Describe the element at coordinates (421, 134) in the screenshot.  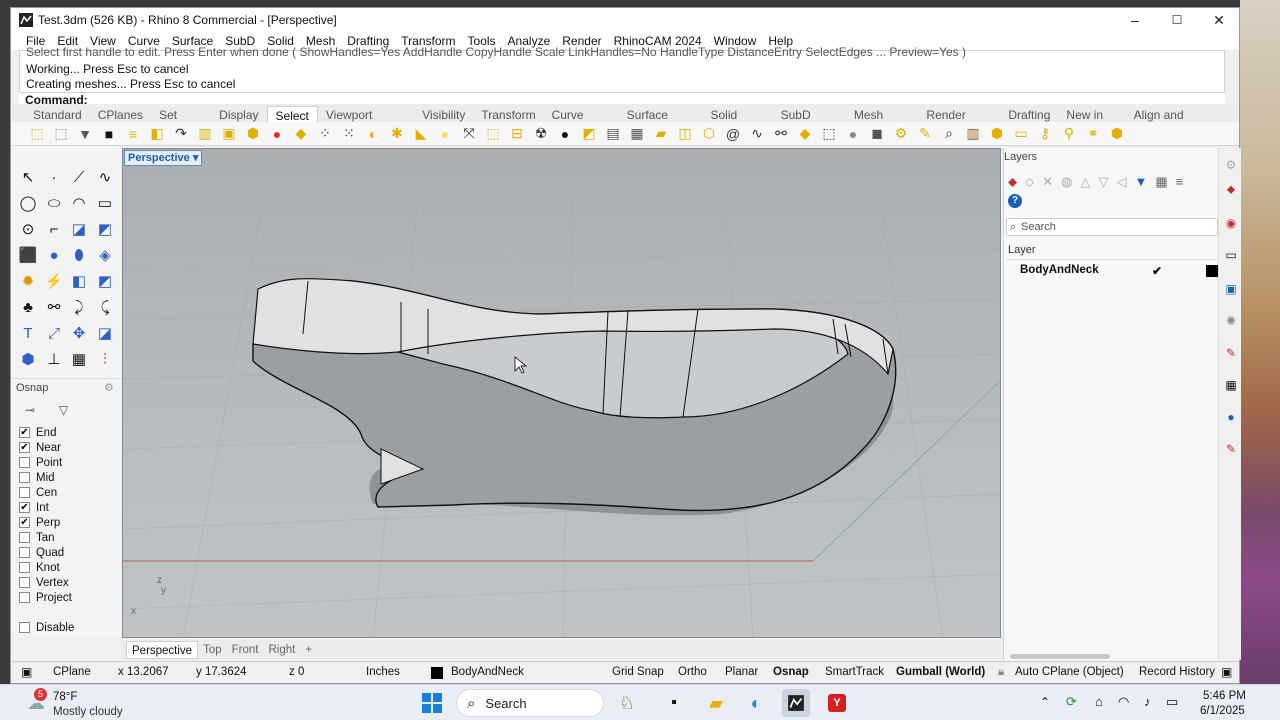
I see `select-open-icon: ◣` at that location.